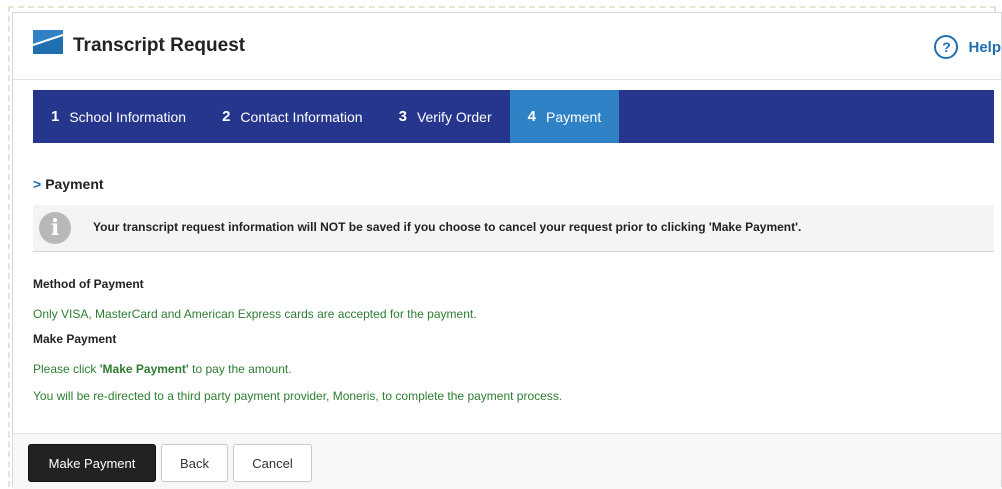 The height and width of the screenshot is (489, 1002). I want to click on method-of-payment-heading: Method of Payment, so click(88, 284).